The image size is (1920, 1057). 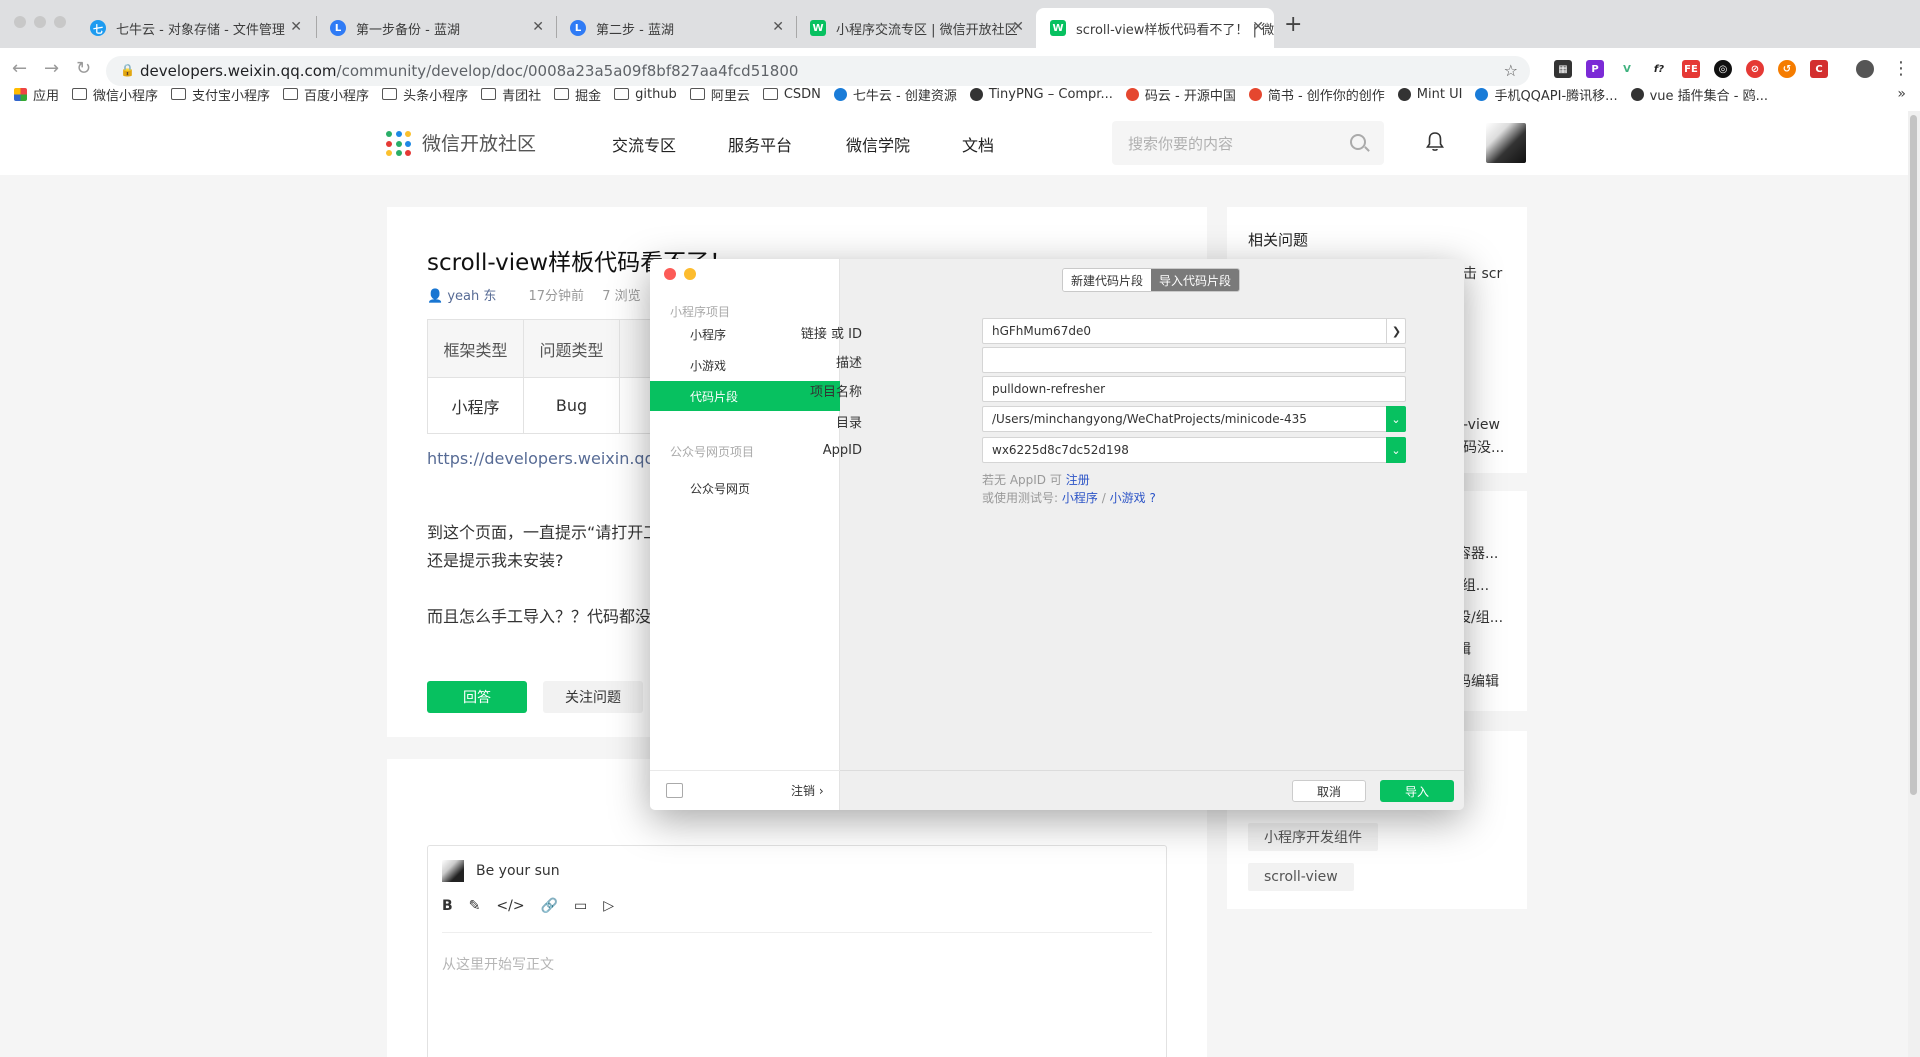 What do you see at coordinates (1429, 94) in the screenshot?
I see `bookmark-item: Mint UI` at bounding box center [1429, 94].